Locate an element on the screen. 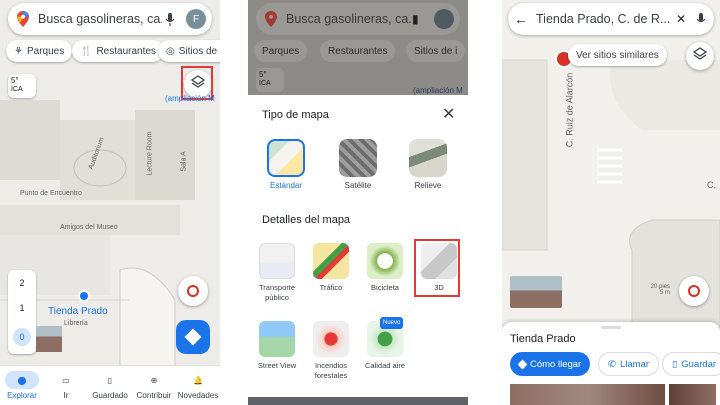 This screenshot has width=720, height=405. photo-strip is located at coordinates (615, 394).